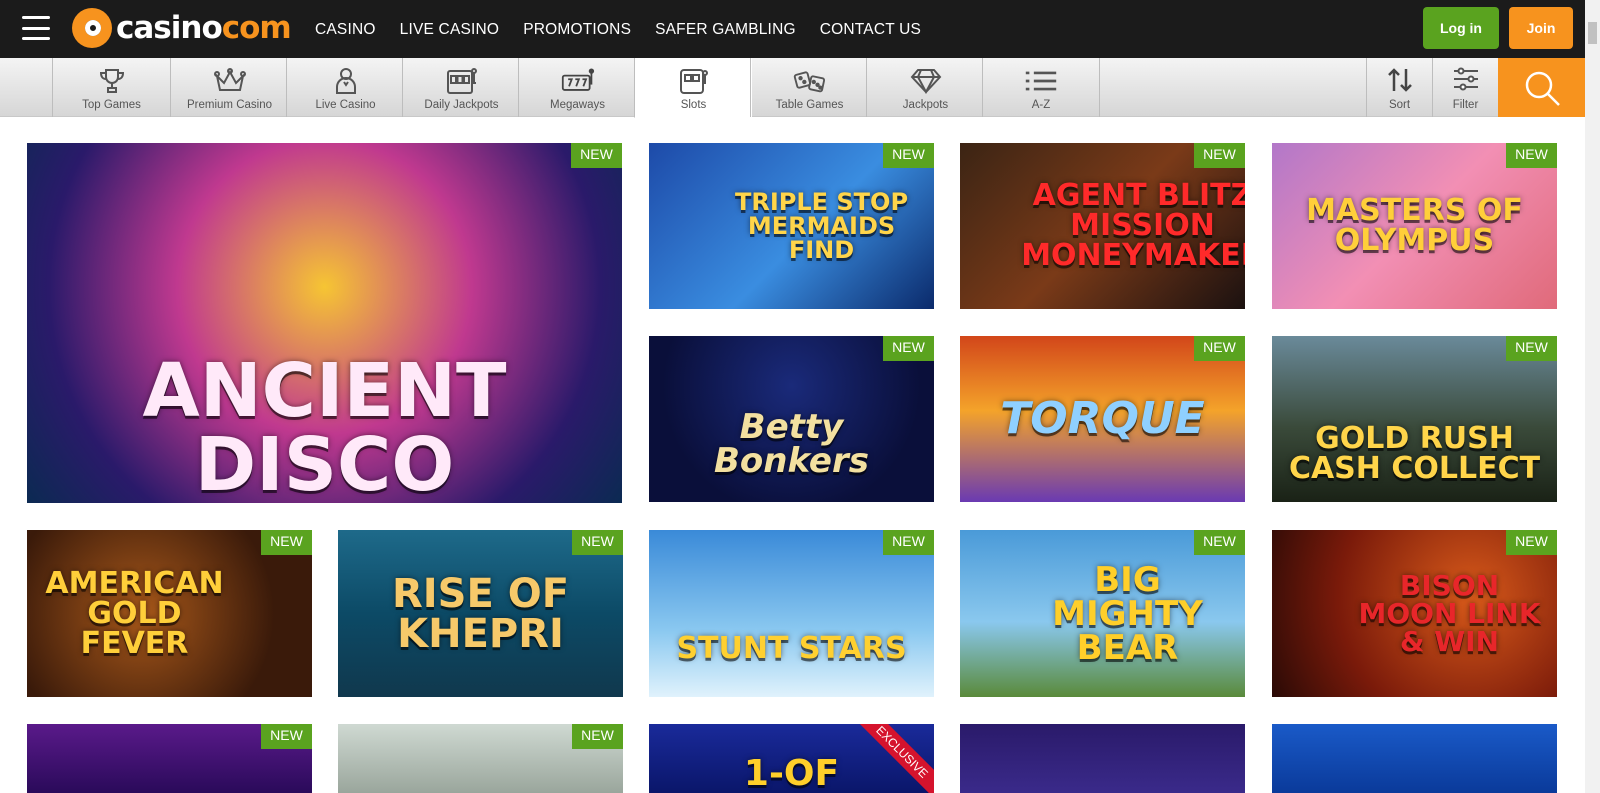  I want to click on sort-icon, so click(1400, 81).